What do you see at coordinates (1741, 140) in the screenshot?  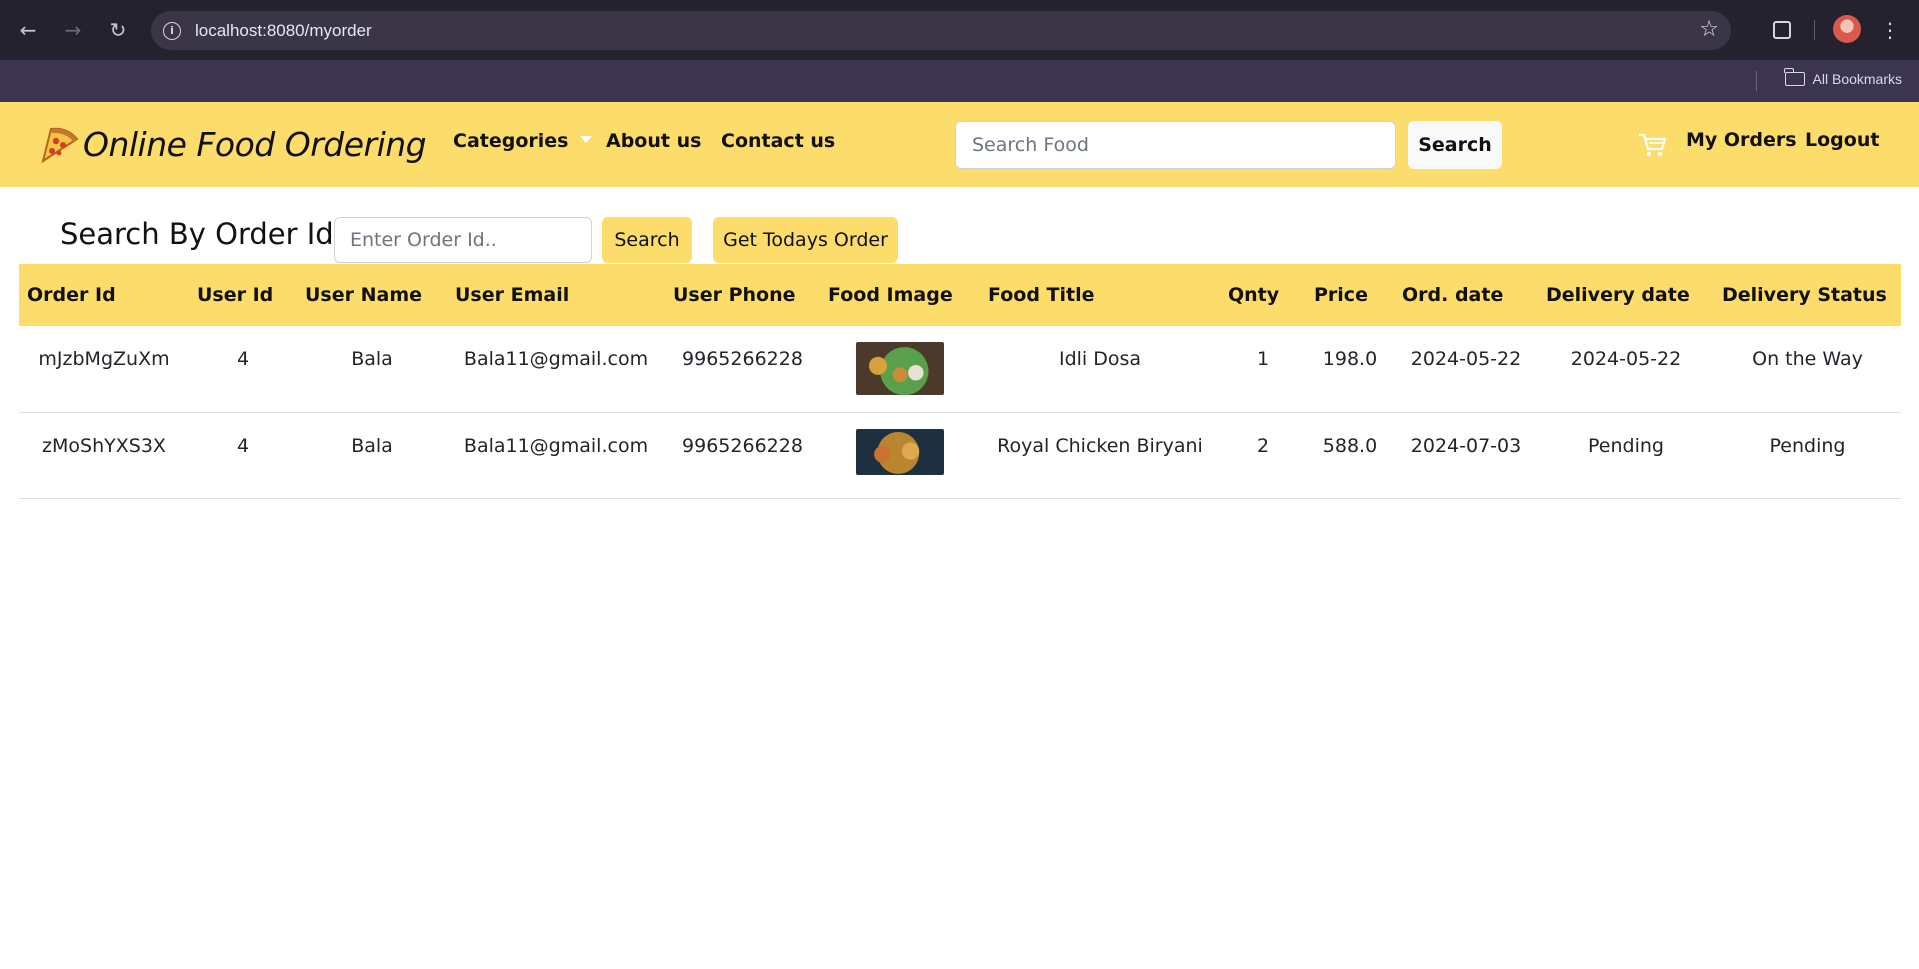 I see `my-orders-link: My Orders` at bounding box center [1741, 140].